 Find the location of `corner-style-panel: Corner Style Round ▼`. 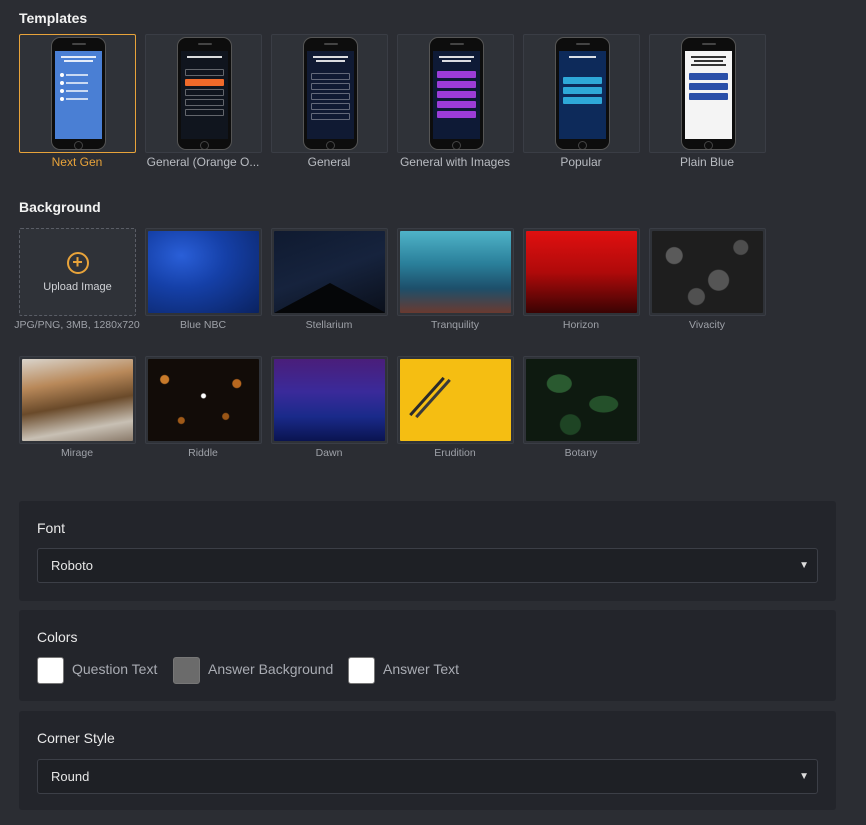

corner-style-panel: Corner Style Round ▼ is located at coordinates (427, 760).